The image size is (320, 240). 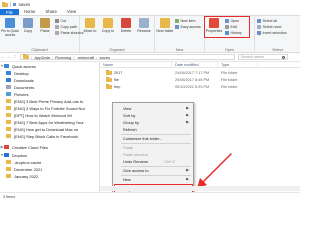 I want to click on invert-selection-icon, so click(x=259, y=33).